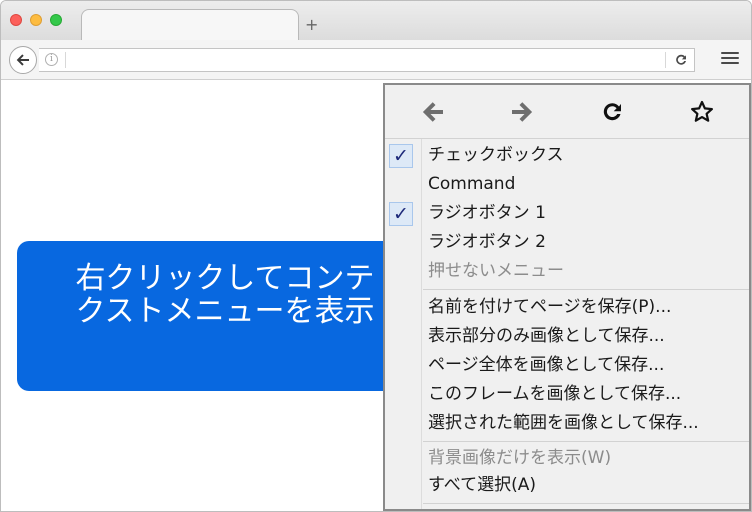 The height and width of the screenshot is (512, 752). What do you see at coordinates (51, 59) in the screenshot?
I see `site-info-icon: i` at bounding box center [51, 59].